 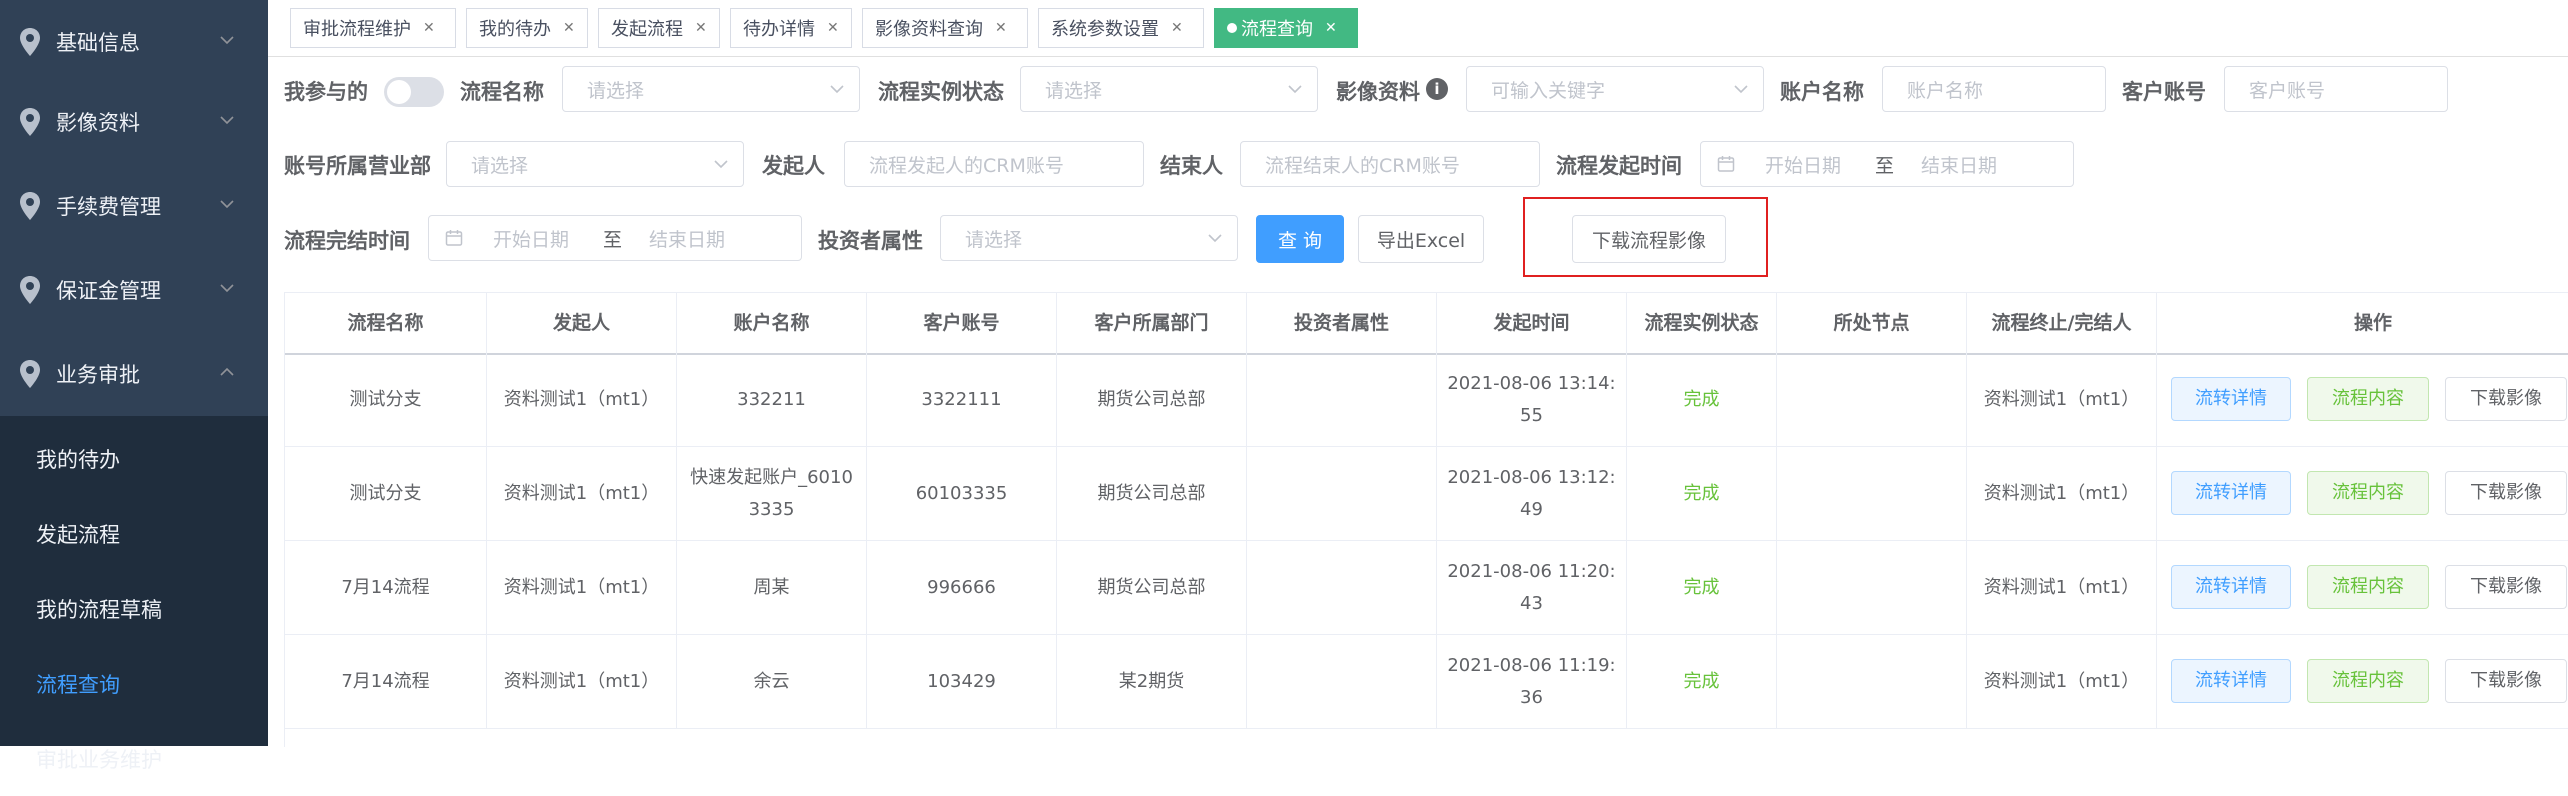 What do you see at coordinates (791, 28) in the screenshot?
I see `tab-todo-detail: 待办详情 ✕` at bounding box center [791, 28].